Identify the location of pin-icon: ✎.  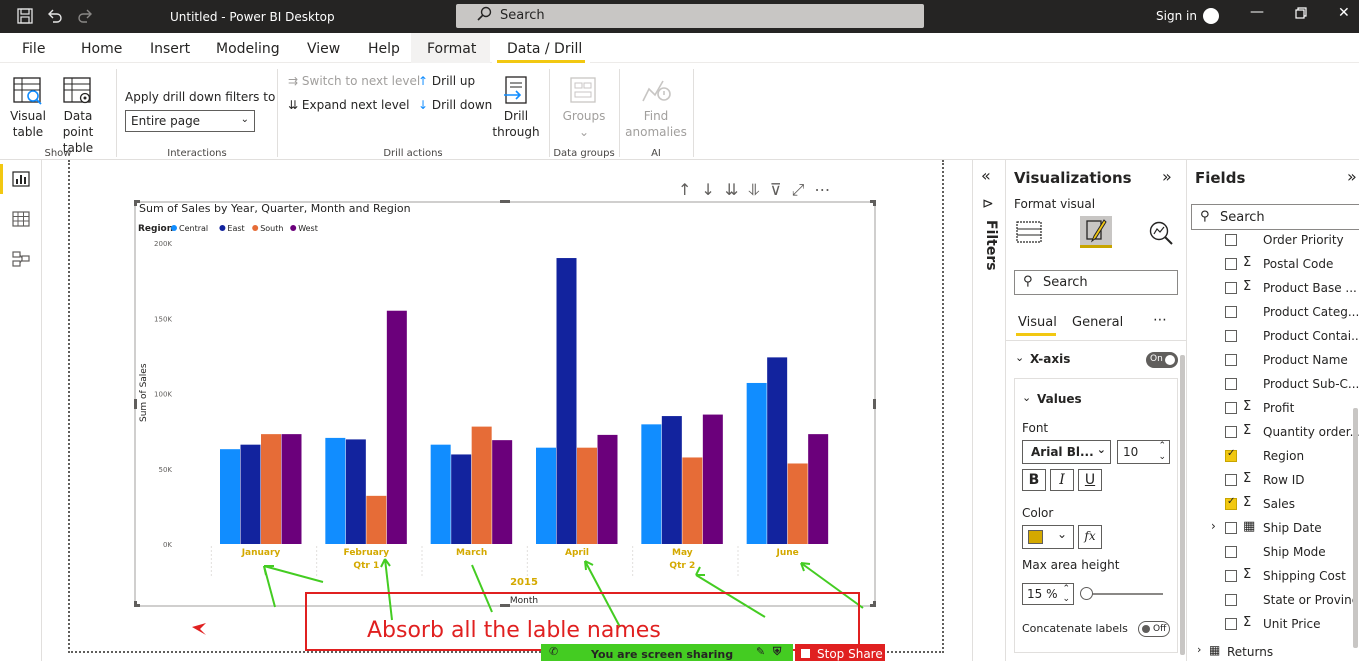
(760, 651).